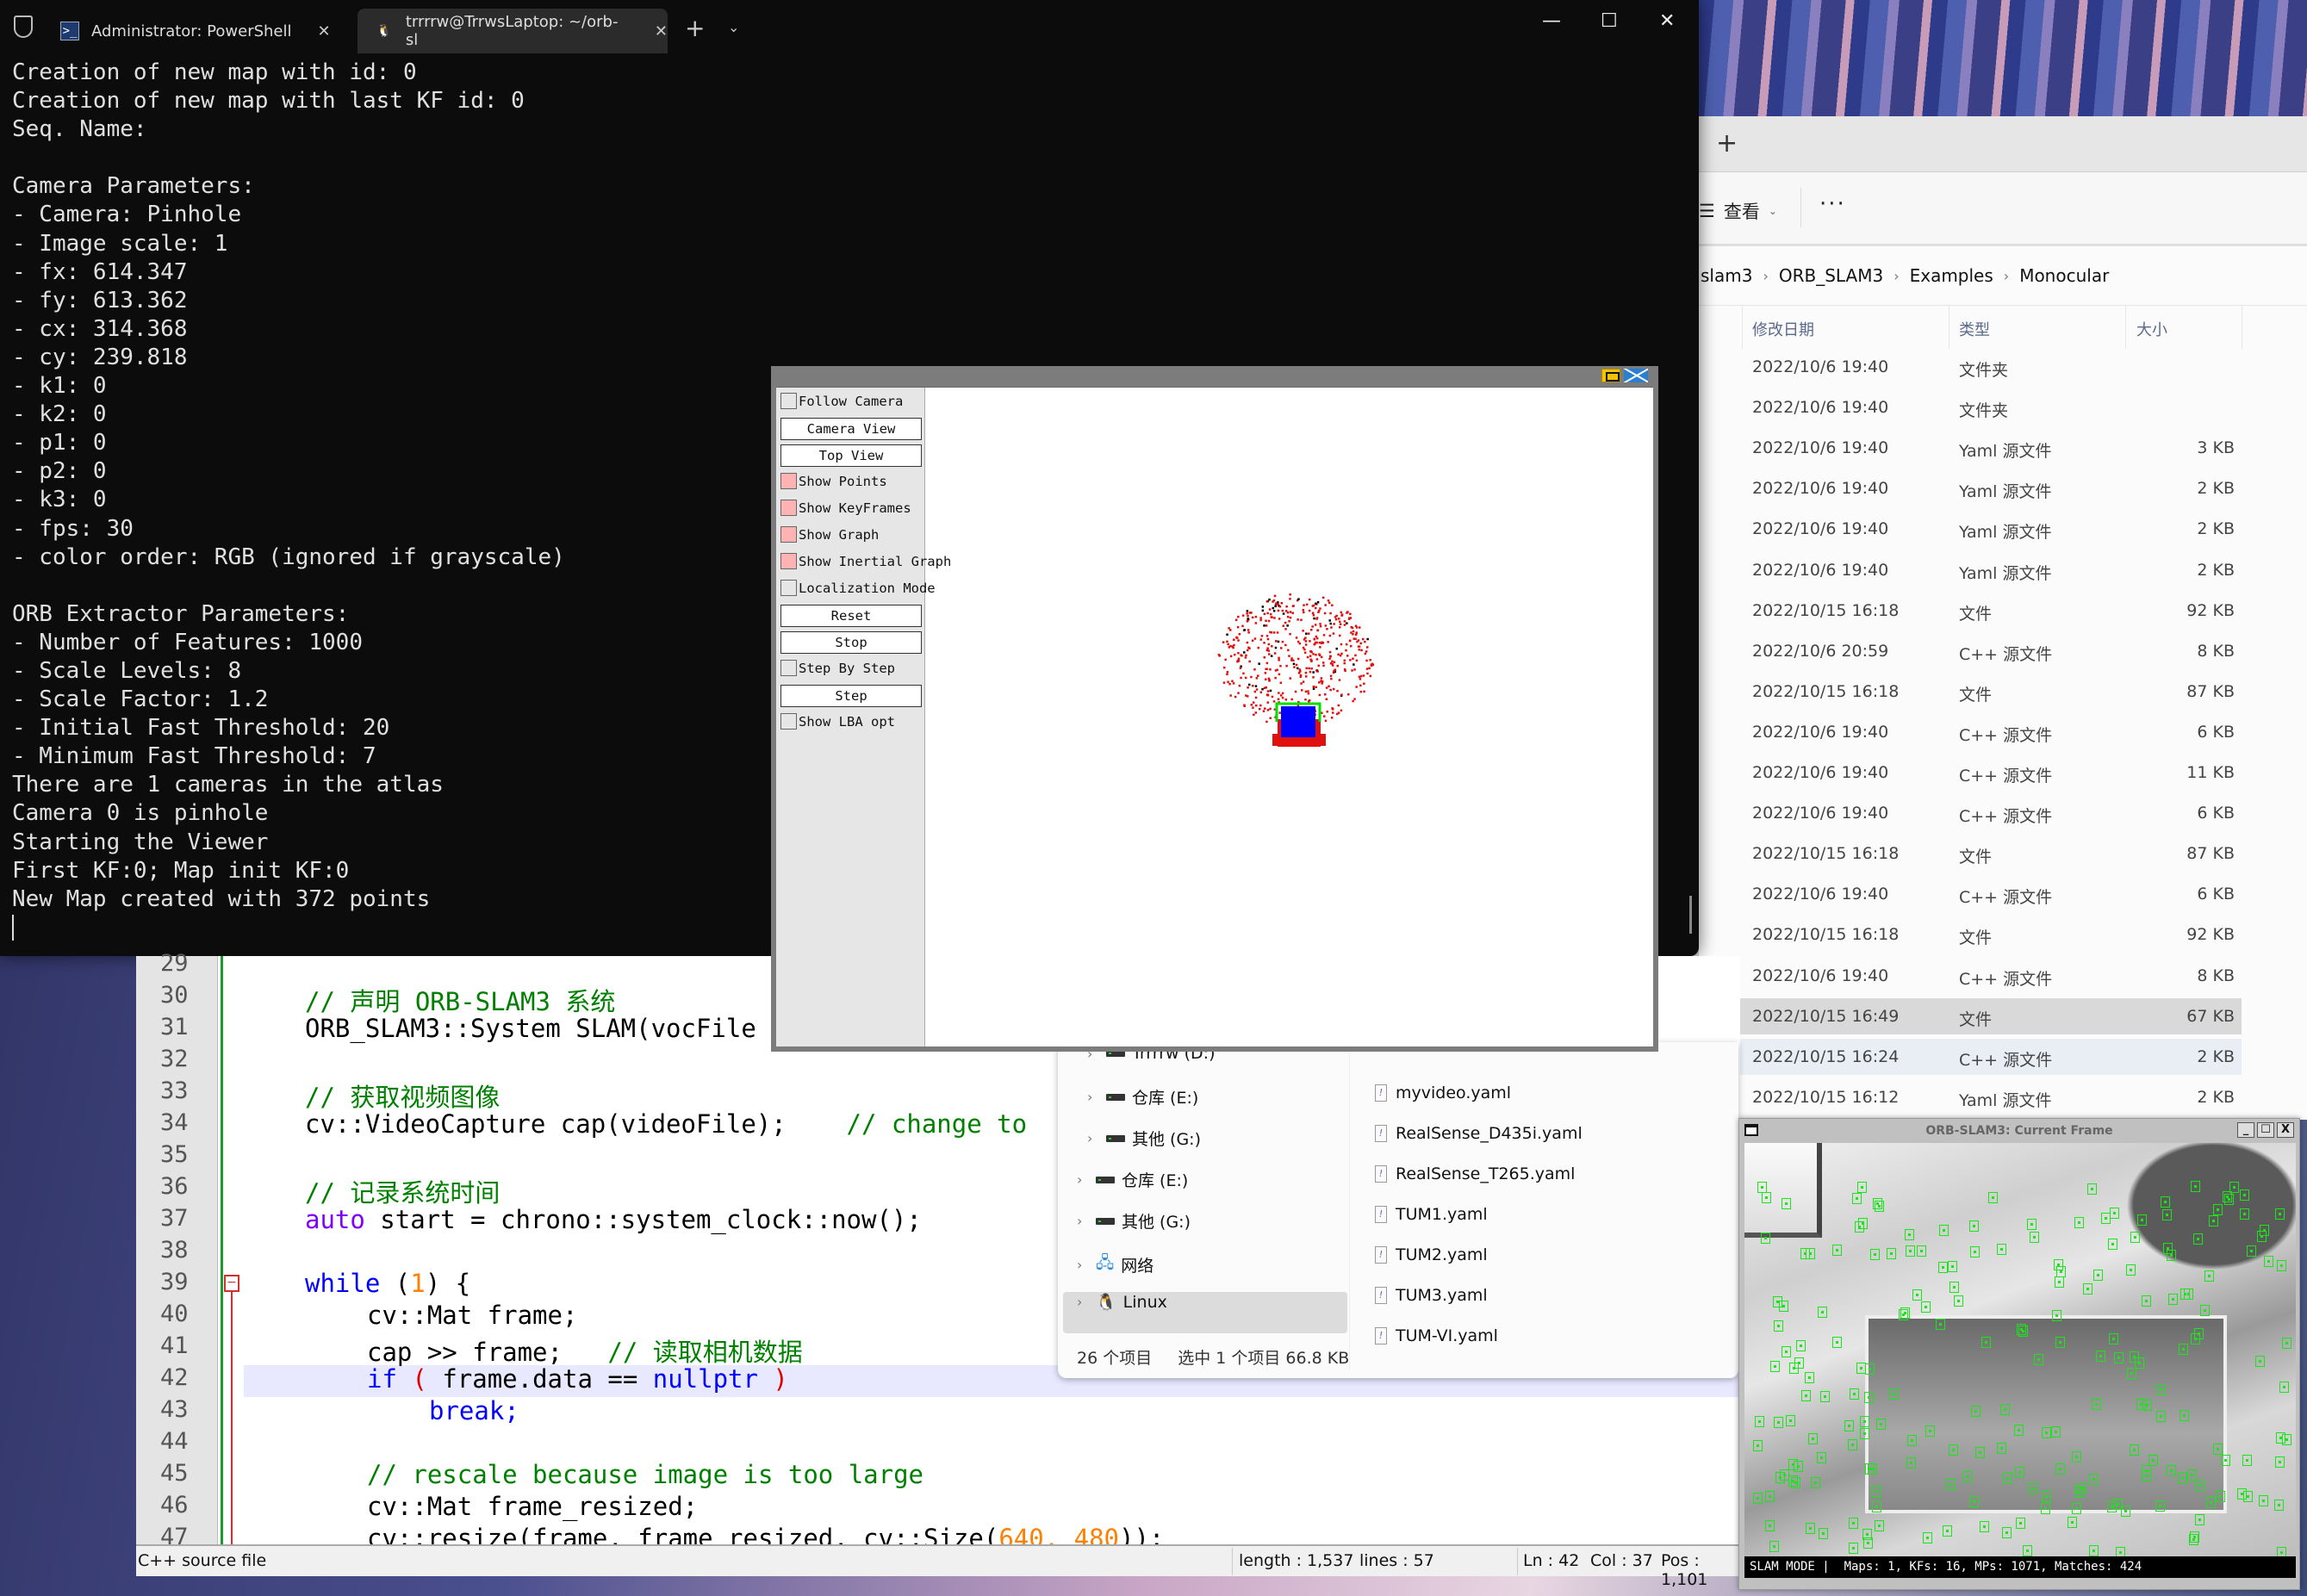  I want to click on pane-divider, so click(1349, 1205).